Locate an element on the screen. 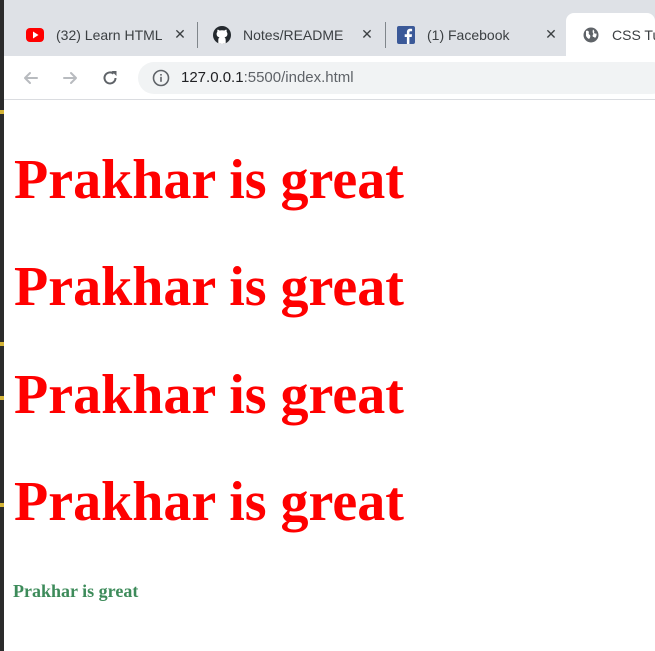 Image resolution: width=655 pixels, height=651 pixels. heading-1: Prakhar is great is located at coordinates (209, 180).